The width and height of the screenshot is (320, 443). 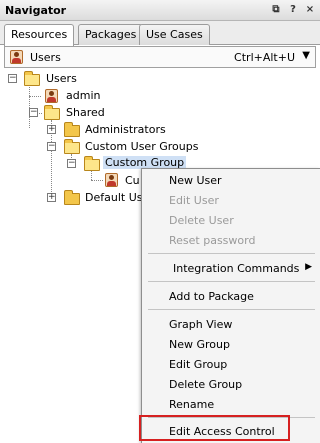 I want to click on menu-item-add-to-package: Add to Package, so click(x=211, y=296).